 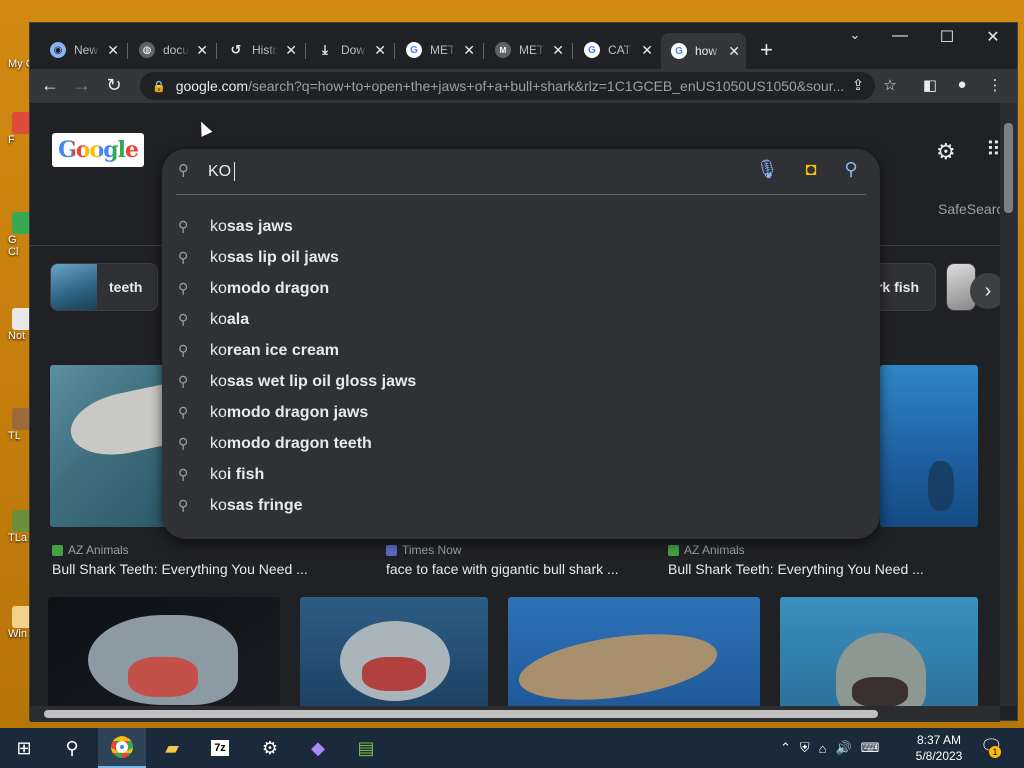 I want to click on google-icon: G, so click(x=679, y=51).